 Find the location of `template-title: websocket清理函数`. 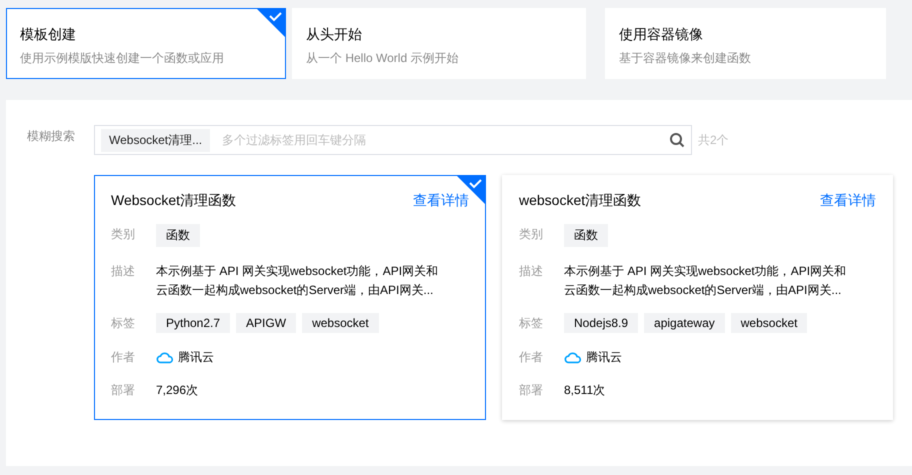

template-title: websocket清理函数 is located at coordinates (580, 201).